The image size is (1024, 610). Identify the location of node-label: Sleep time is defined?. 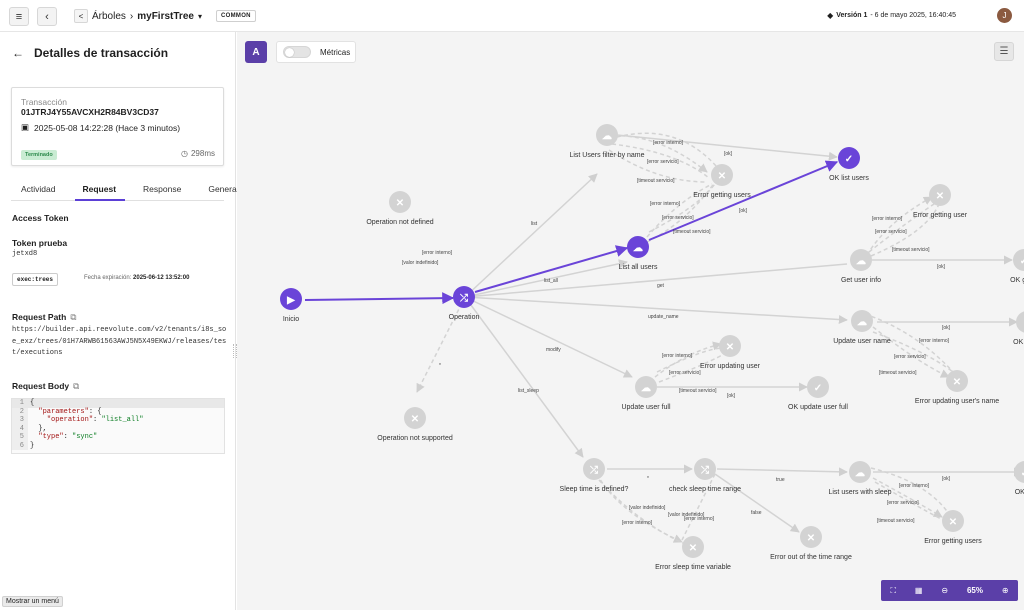
(594, 489).